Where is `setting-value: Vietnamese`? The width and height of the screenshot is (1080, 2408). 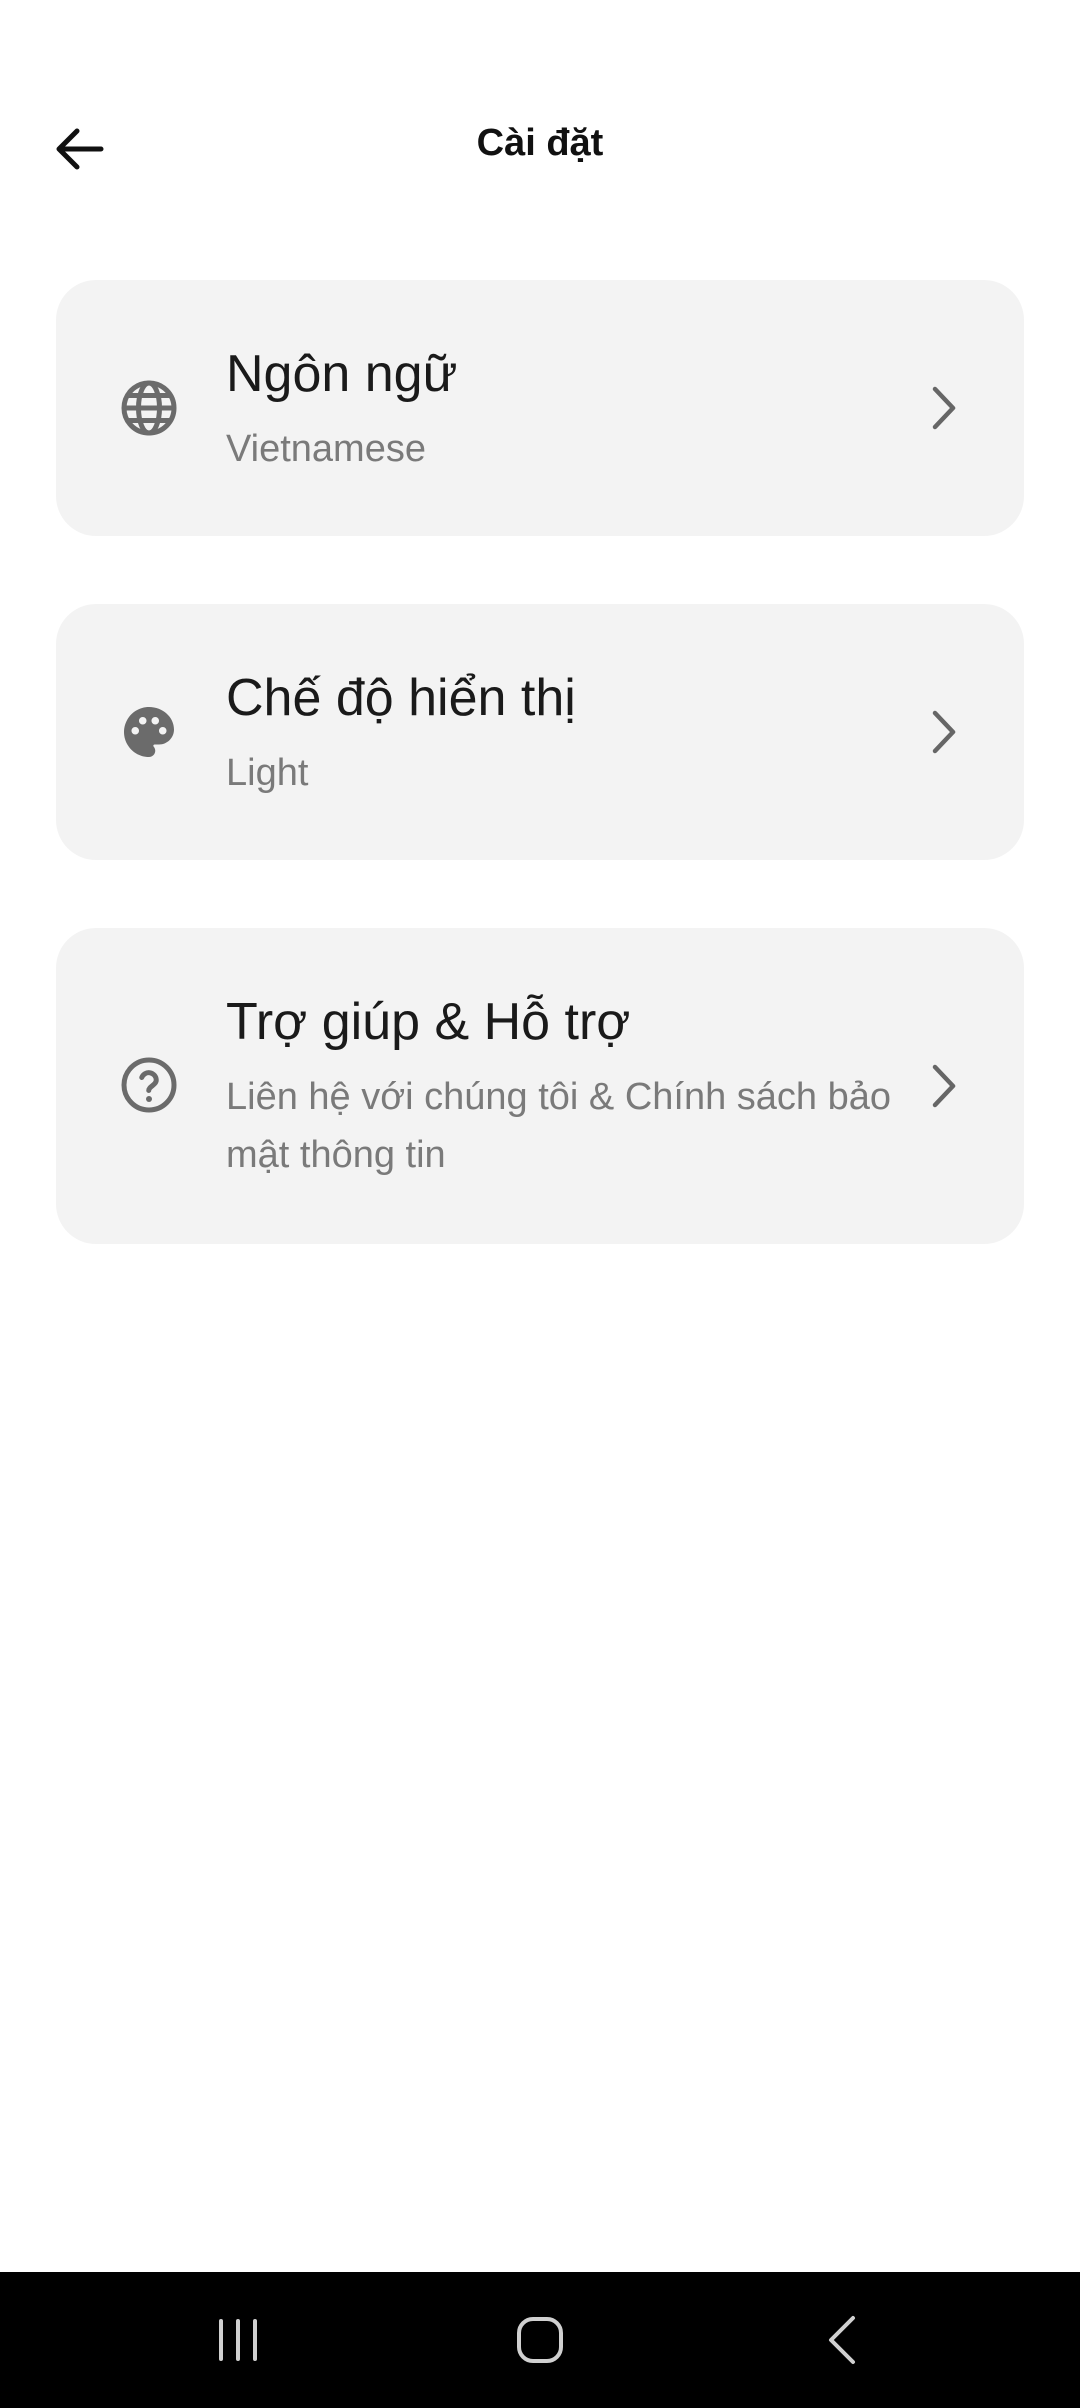
setting-value: Vietnamese is located at coordinates (326, 449).